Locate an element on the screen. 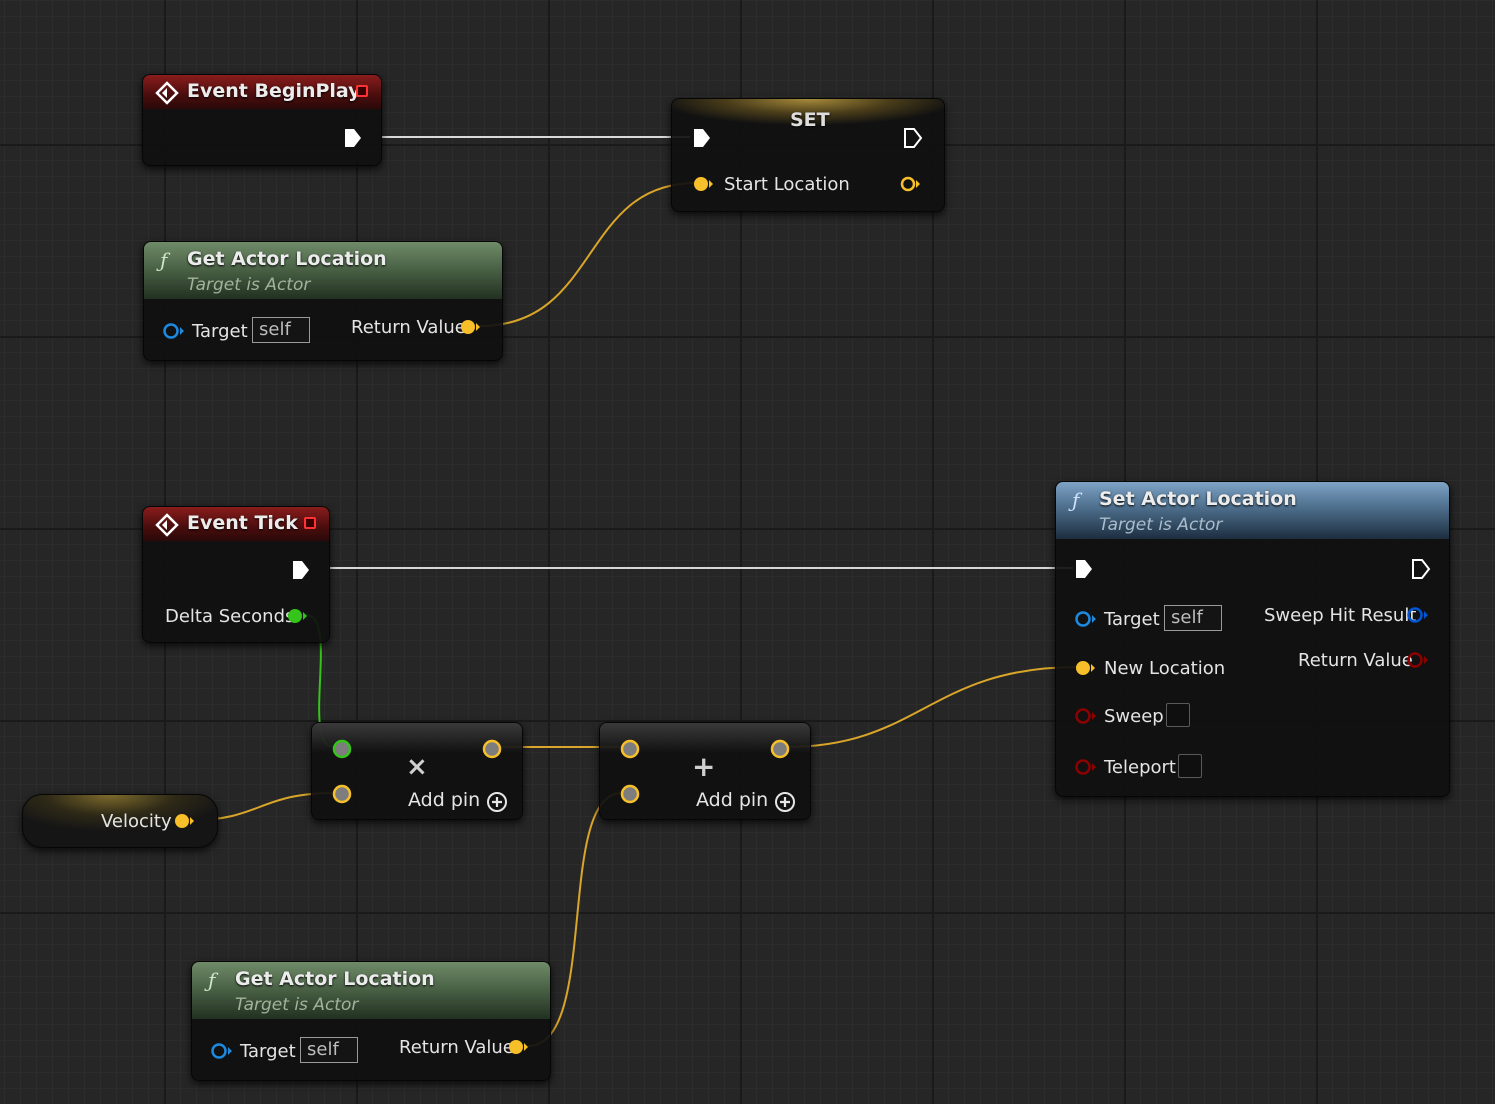 This screenshot has height=1104, width=1495. teleport-label: Teleport is located at coordinates (1140, 767).